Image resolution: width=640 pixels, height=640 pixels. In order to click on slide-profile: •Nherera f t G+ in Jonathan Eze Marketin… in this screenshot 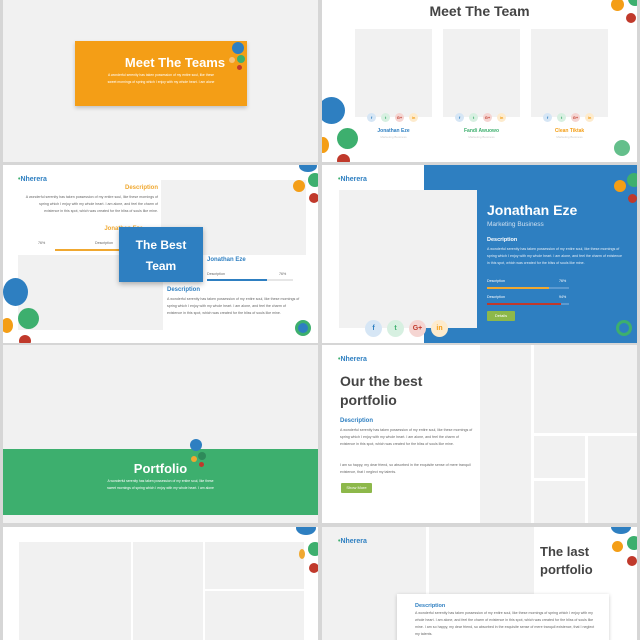, I will do `click(479, 254)`.